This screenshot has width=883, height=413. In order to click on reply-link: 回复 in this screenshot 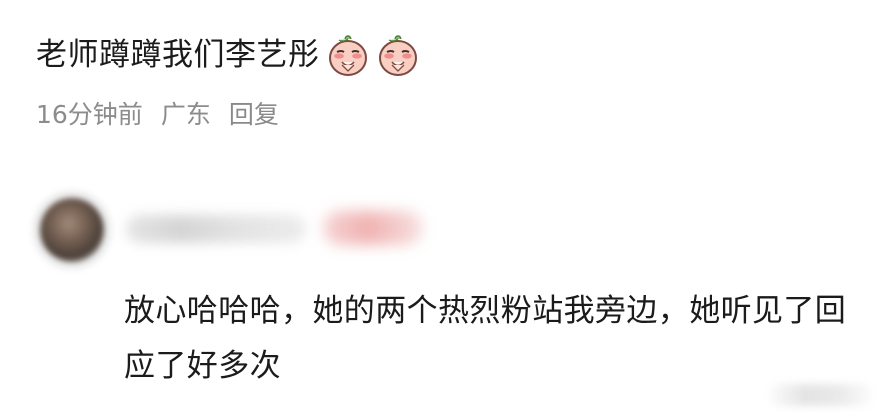, I will do `click(254, 115)`.